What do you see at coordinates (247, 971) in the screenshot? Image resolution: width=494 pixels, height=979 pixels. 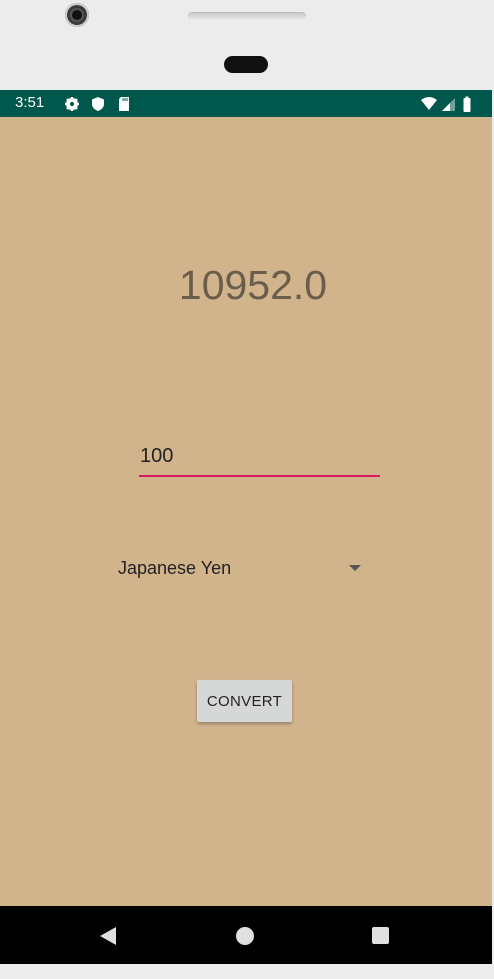 I see `device-bezel-bottom` at bounding box center [247, 971].